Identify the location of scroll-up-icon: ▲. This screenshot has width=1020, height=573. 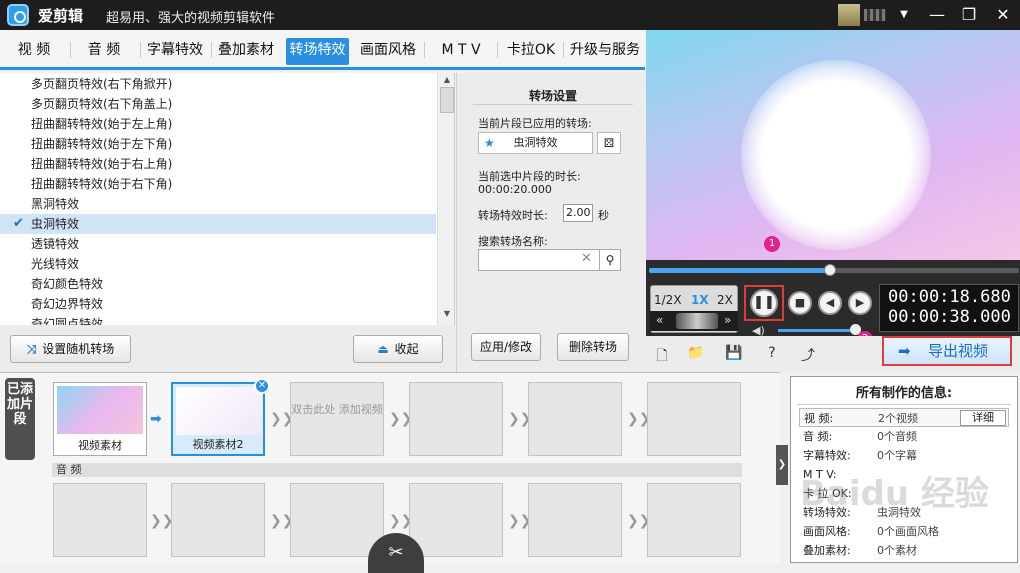
(447, 81).